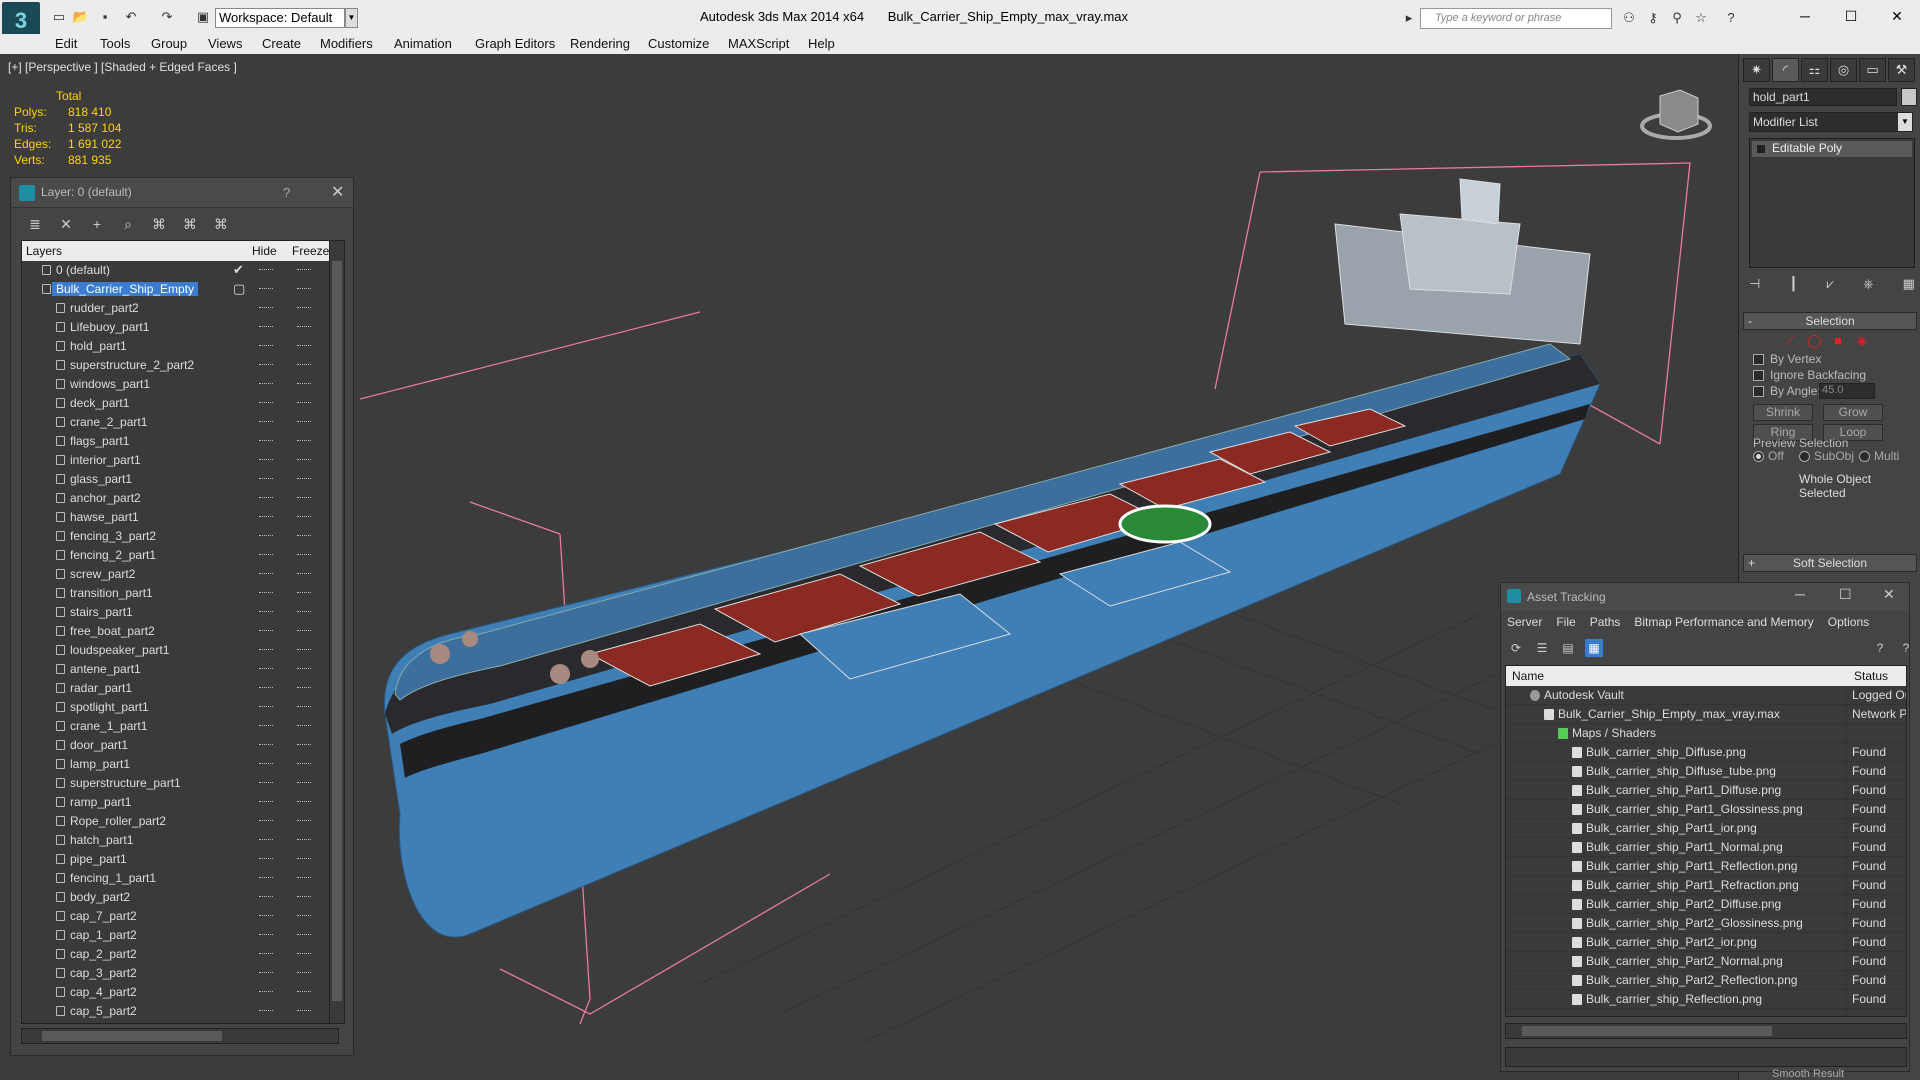  I want to click on layer-object-row: crane_1_part1, so click(180, 726).